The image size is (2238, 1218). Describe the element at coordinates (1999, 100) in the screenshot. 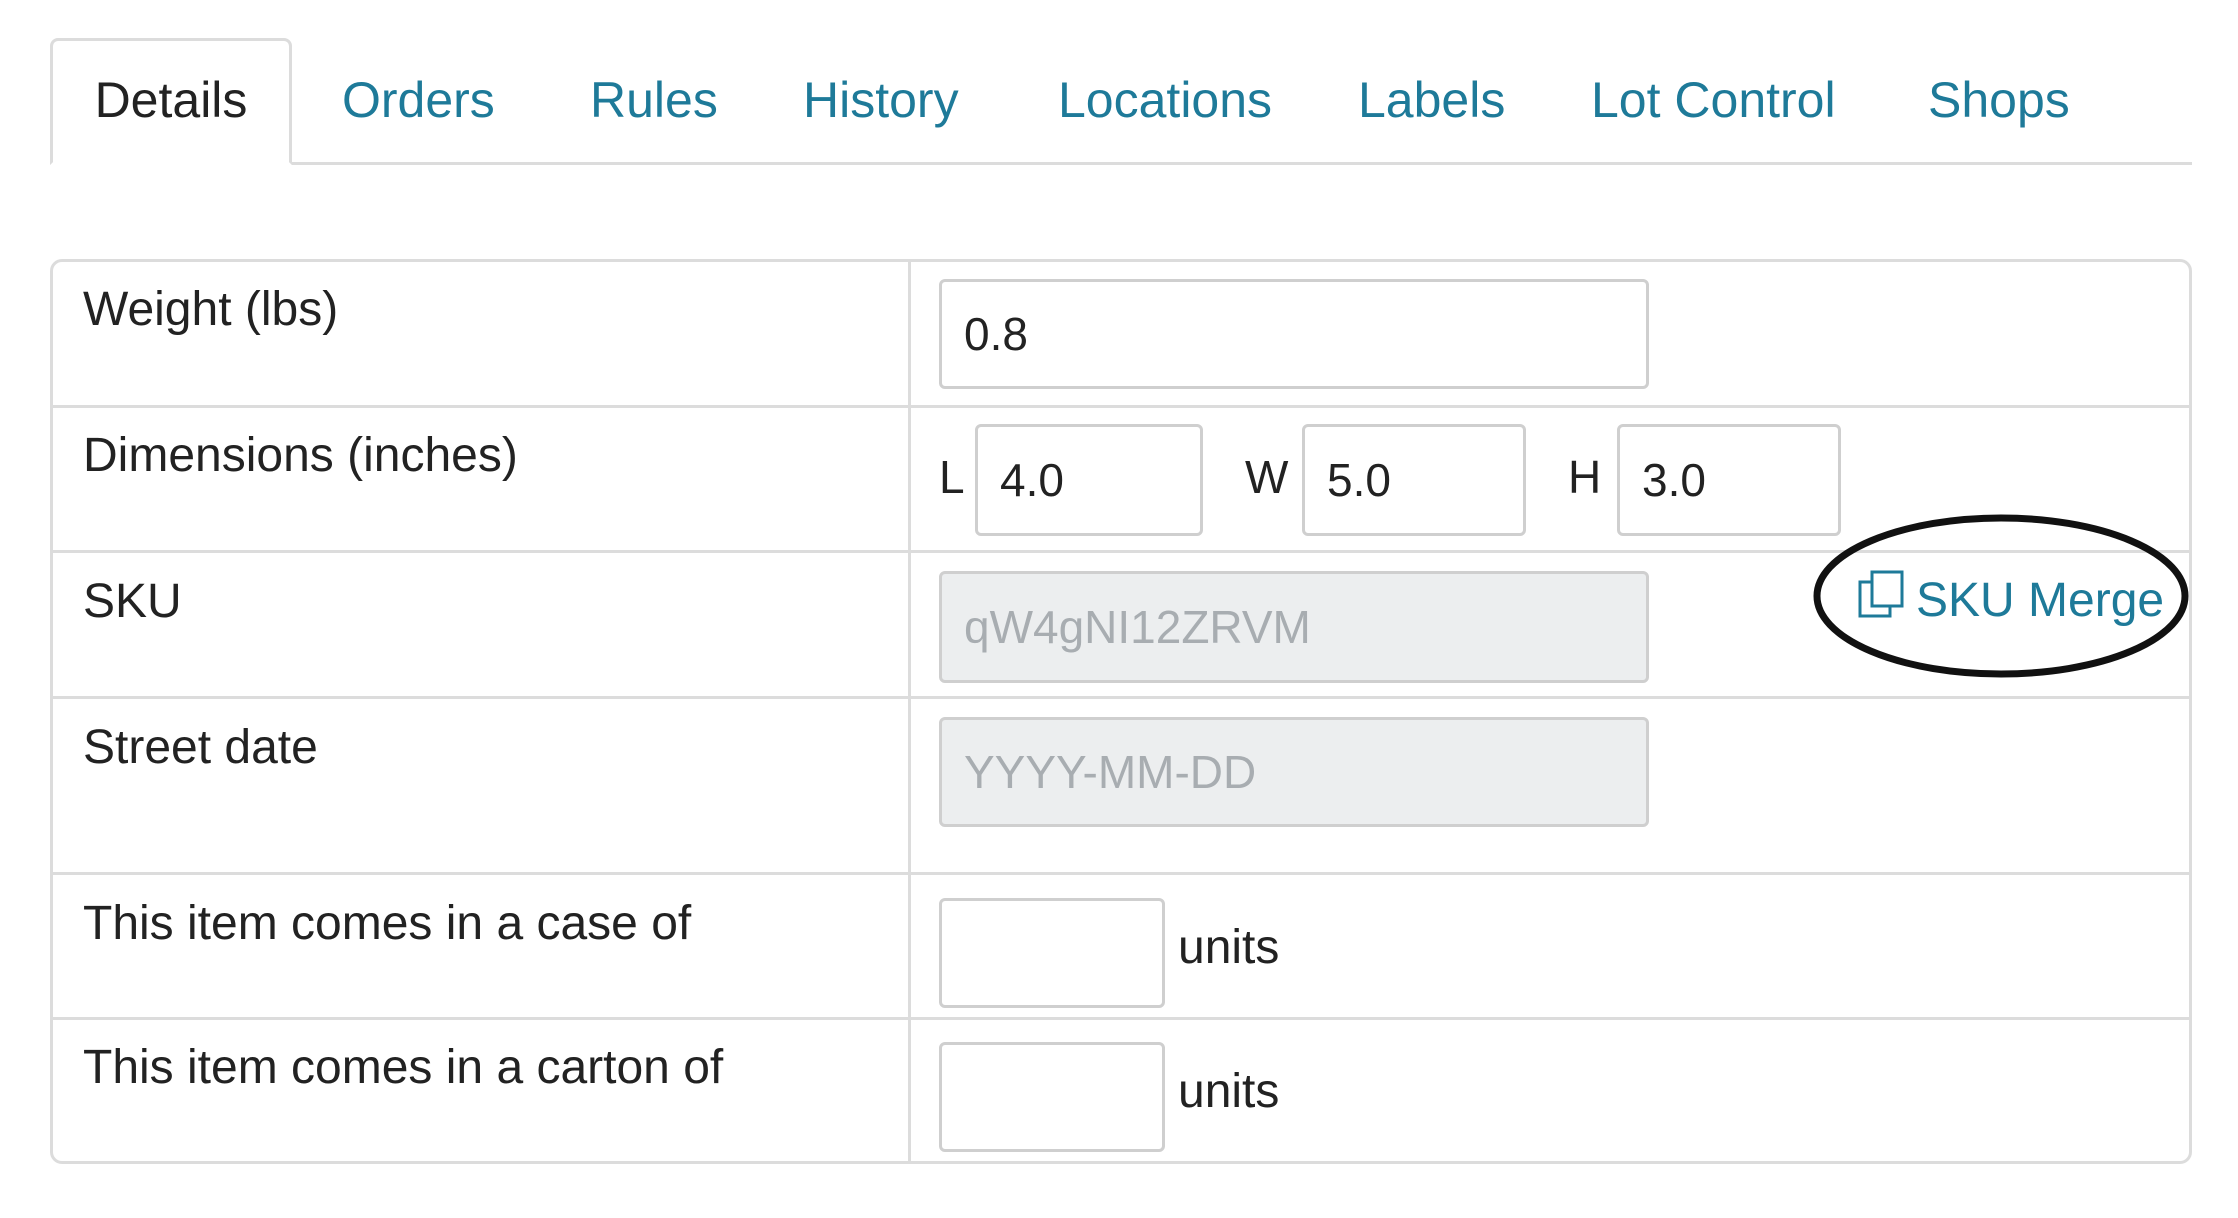

I see `tab-shops: Shops` at that location.